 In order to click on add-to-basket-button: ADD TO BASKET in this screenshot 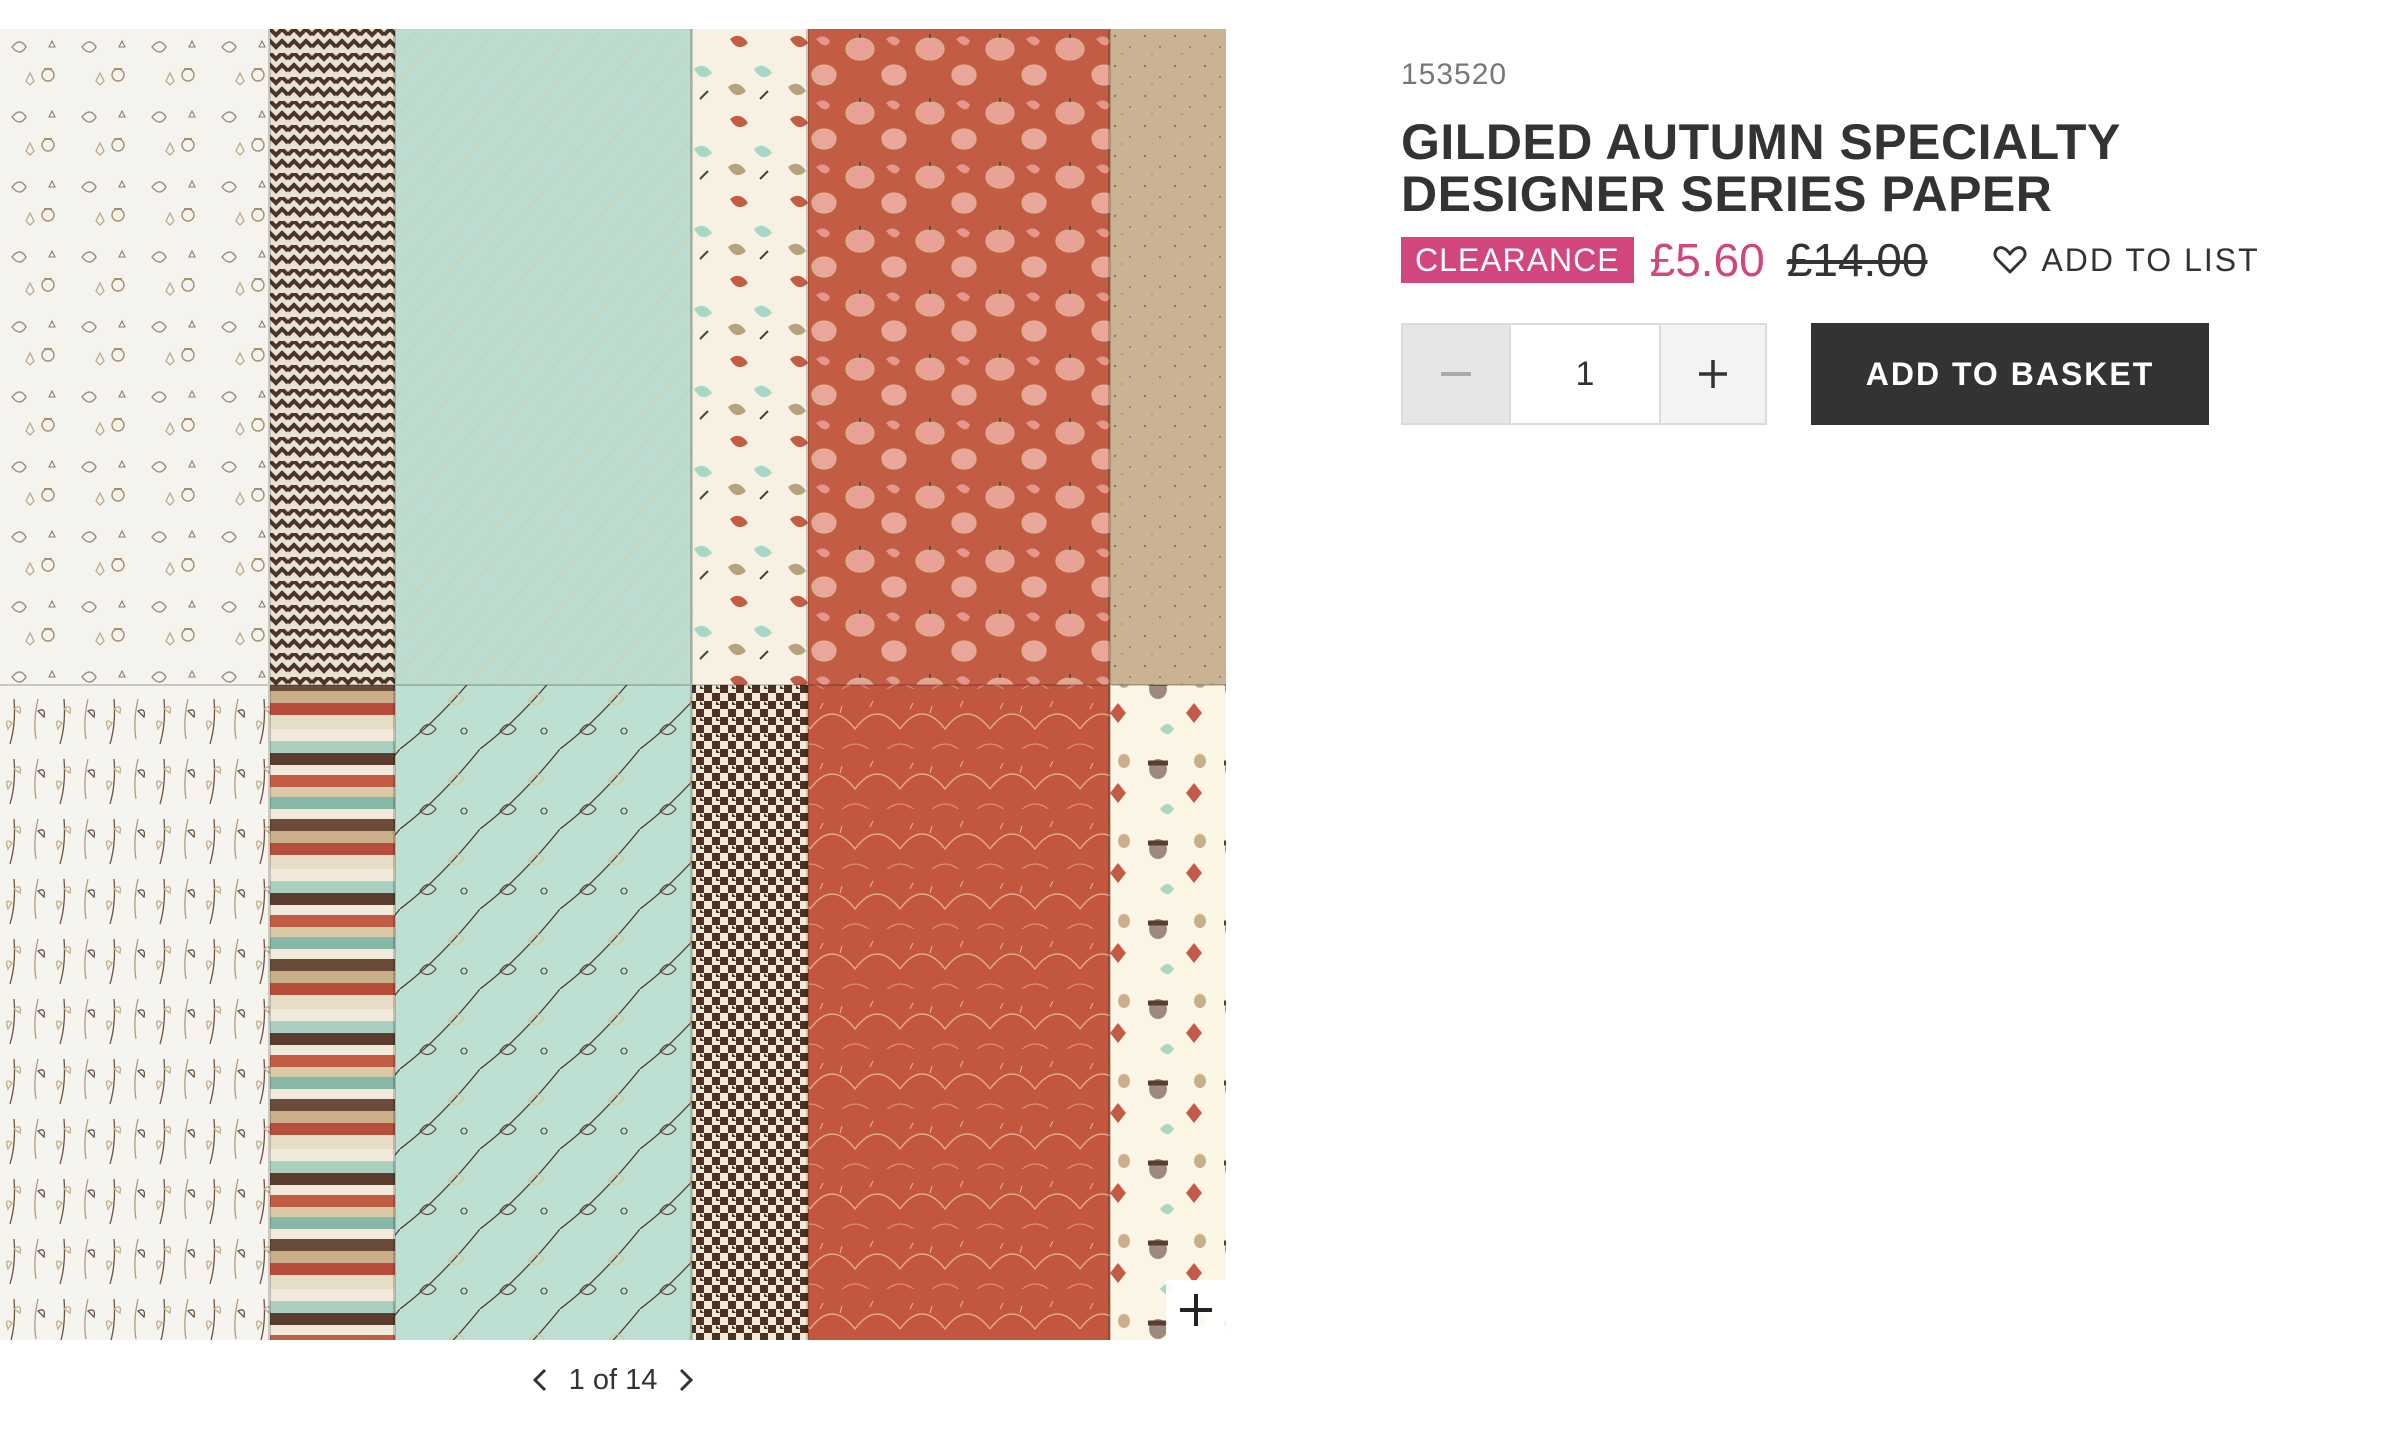, I will do `click(2010, 374)`.